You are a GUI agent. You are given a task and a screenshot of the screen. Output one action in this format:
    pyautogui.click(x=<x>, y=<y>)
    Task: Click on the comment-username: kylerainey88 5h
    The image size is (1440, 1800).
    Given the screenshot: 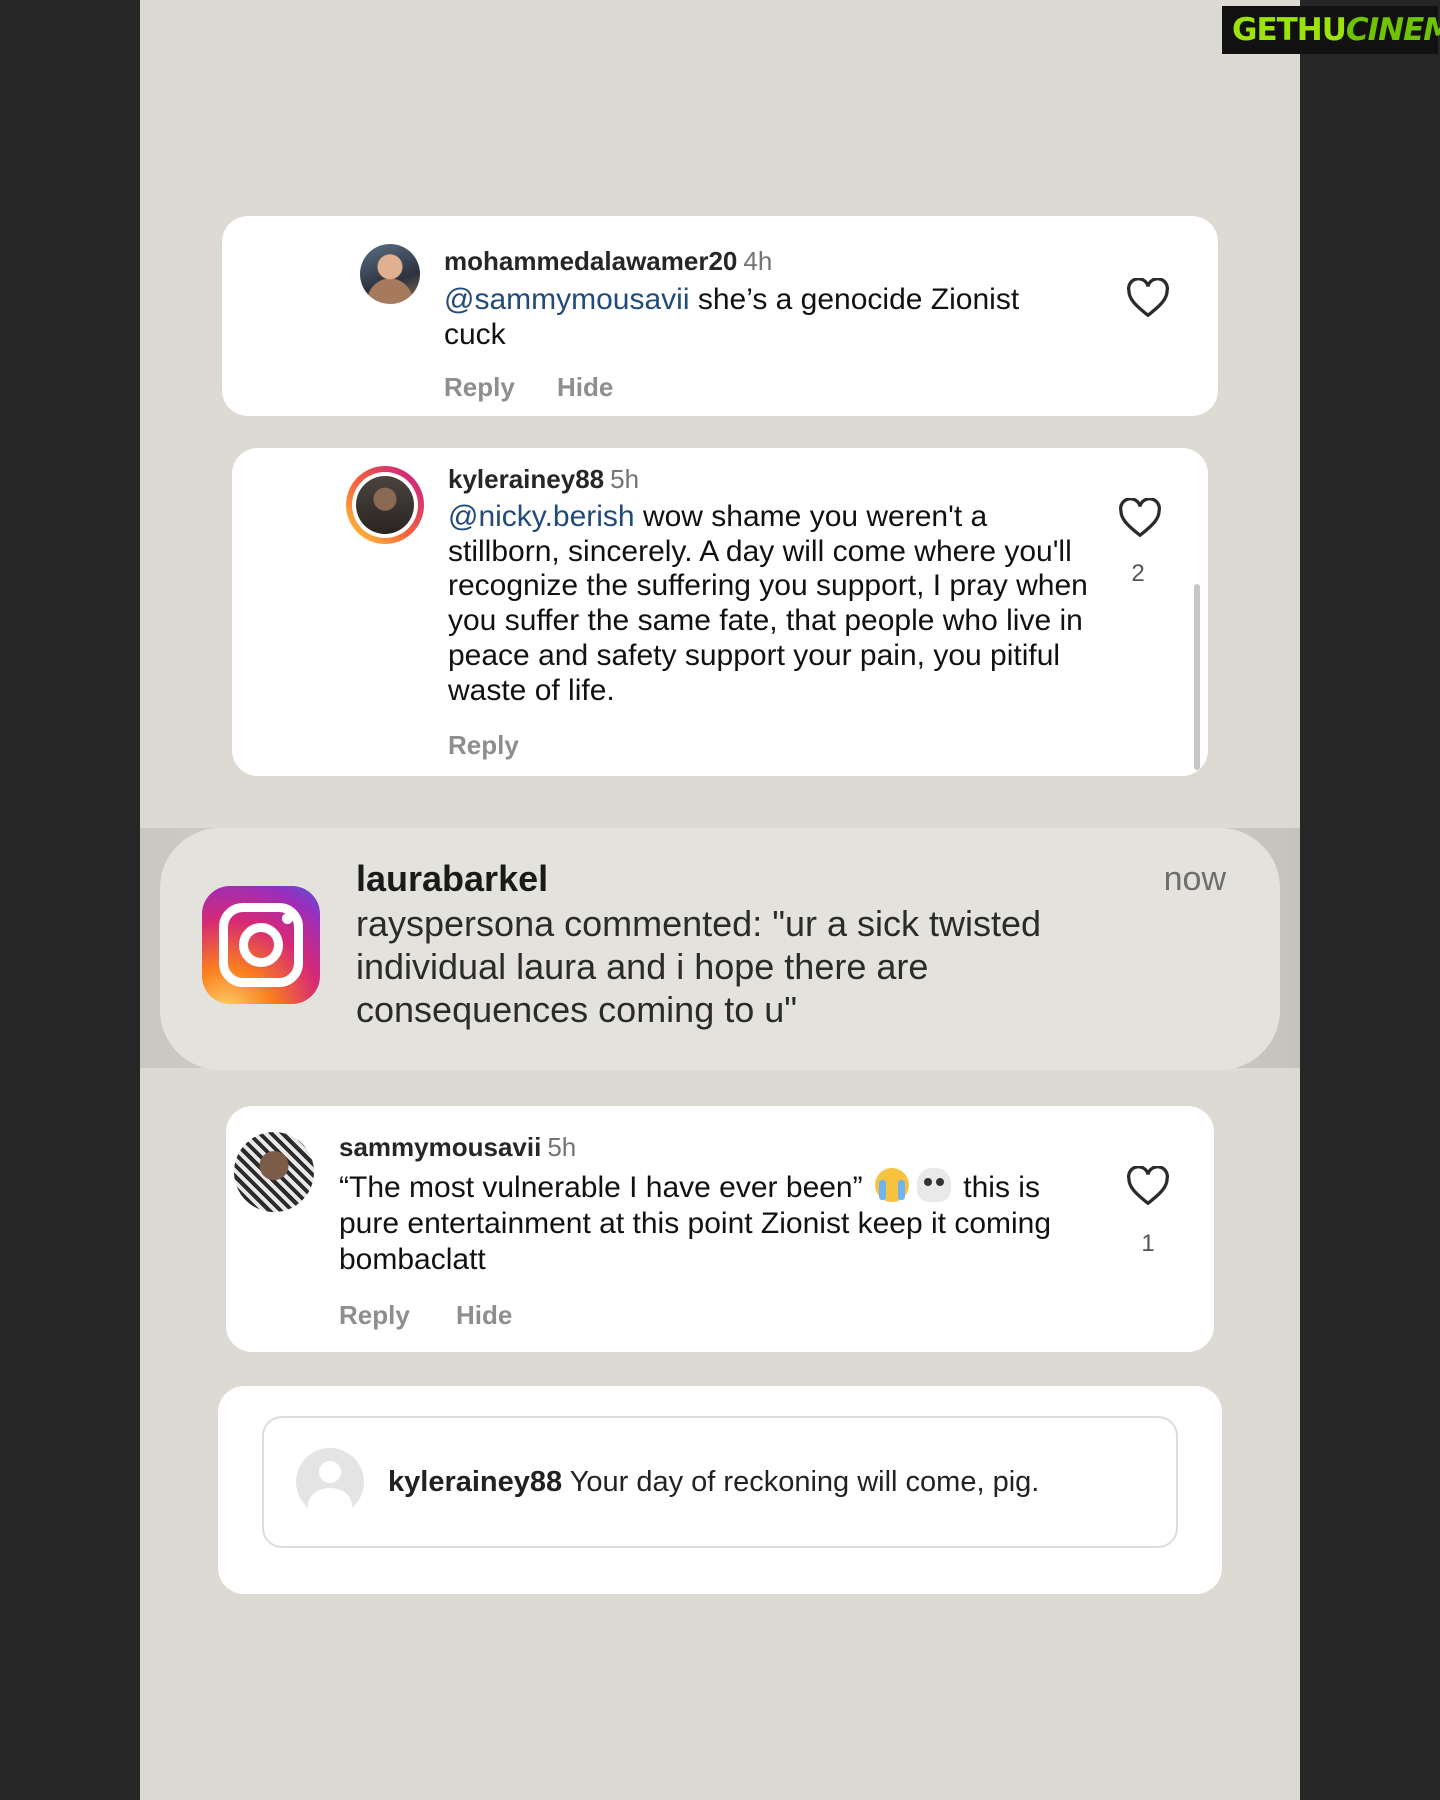 What is the action you would take?
    pyautogui.click(x=543, y=479)
    